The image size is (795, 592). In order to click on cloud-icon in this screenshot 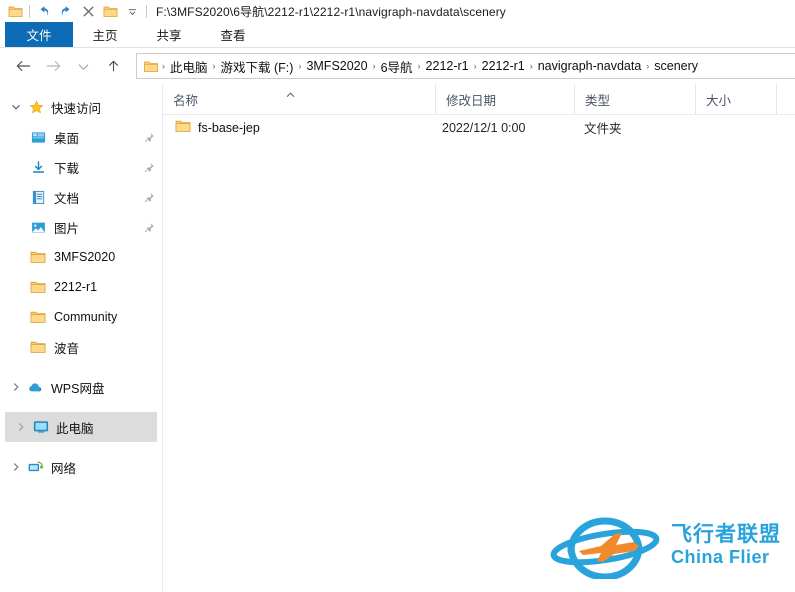, I will do `click(36, 387)`.